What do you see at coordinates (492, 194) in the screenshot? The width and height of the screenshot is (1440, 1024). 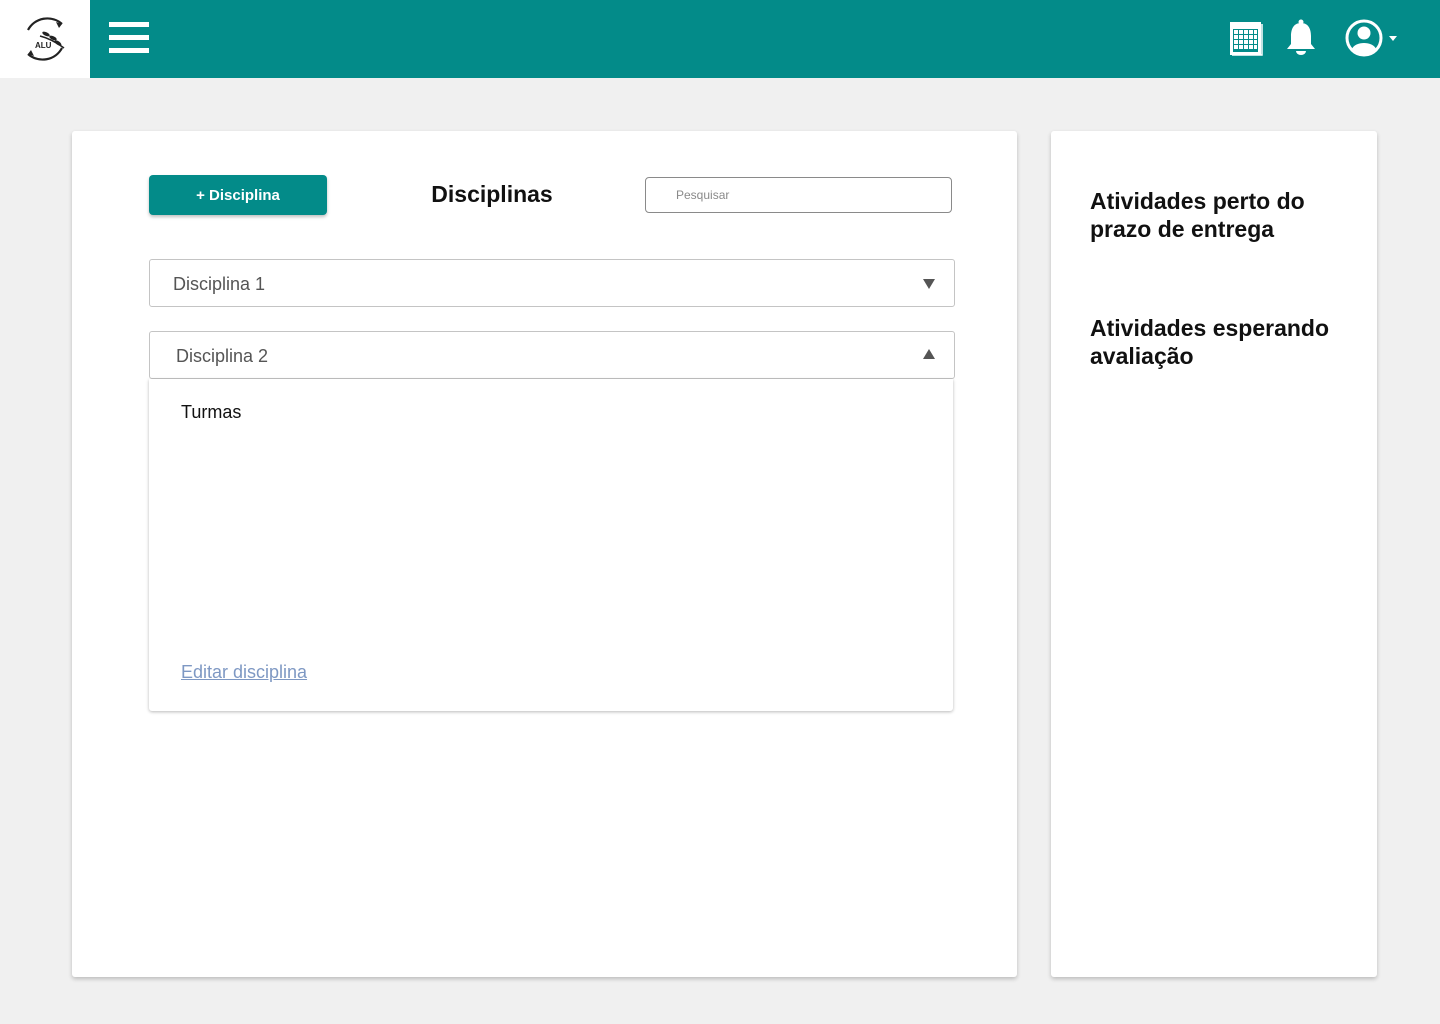 I see `page-title: Disciplinas` at bounding box center [492, 194].